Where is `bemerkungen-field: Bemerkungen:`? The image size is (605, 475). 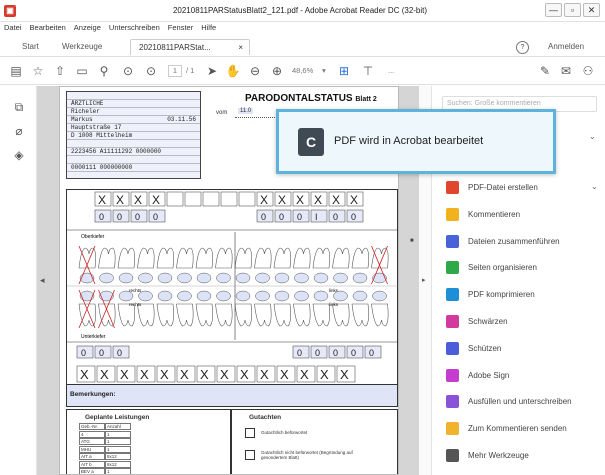
bemerkungen-field: Bemerkungen: is located at coordinates (232, 396).